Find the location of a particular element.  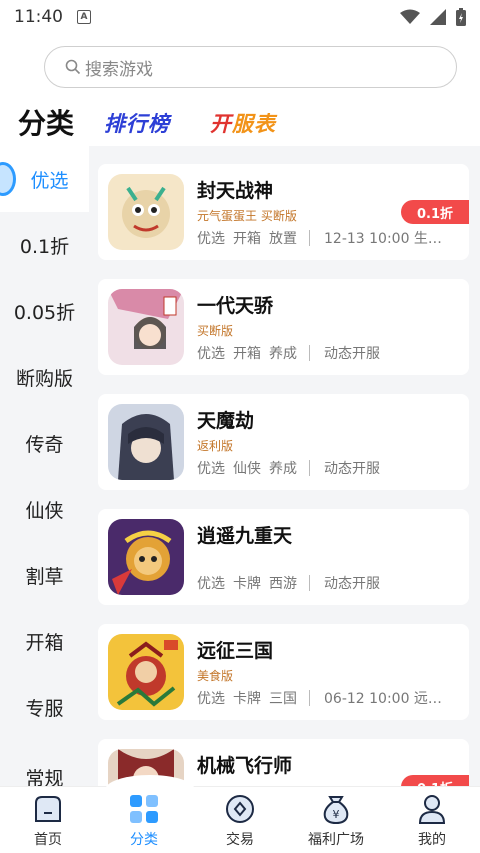

sidebar-item-label: 0.05折 is located at coordinates (44, 312).